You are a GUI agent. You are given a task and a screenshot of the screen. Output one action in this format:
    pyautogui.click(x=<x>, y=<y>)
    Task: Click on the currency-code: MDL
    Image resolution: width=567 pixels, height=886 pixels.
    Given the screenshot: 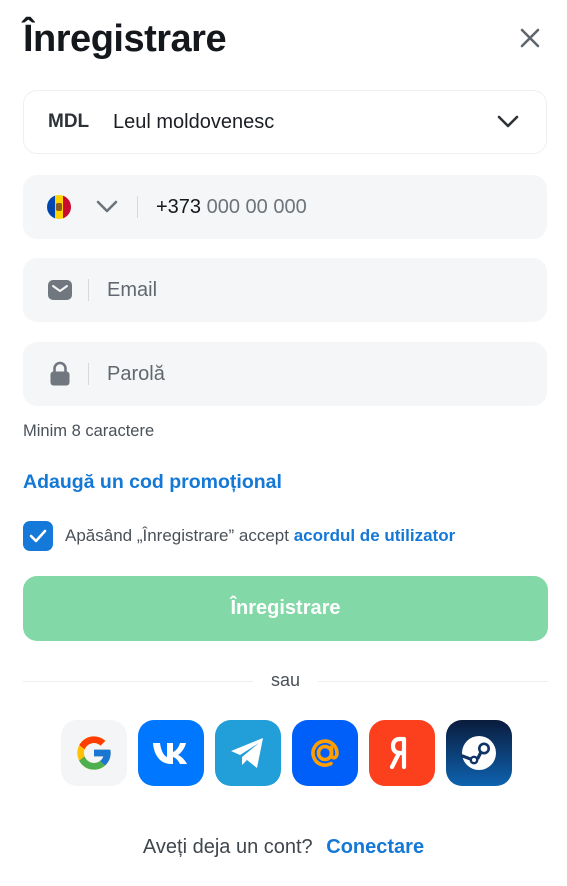 What is the action you would take?
    pyautogui.click(x=69, y=121)
    